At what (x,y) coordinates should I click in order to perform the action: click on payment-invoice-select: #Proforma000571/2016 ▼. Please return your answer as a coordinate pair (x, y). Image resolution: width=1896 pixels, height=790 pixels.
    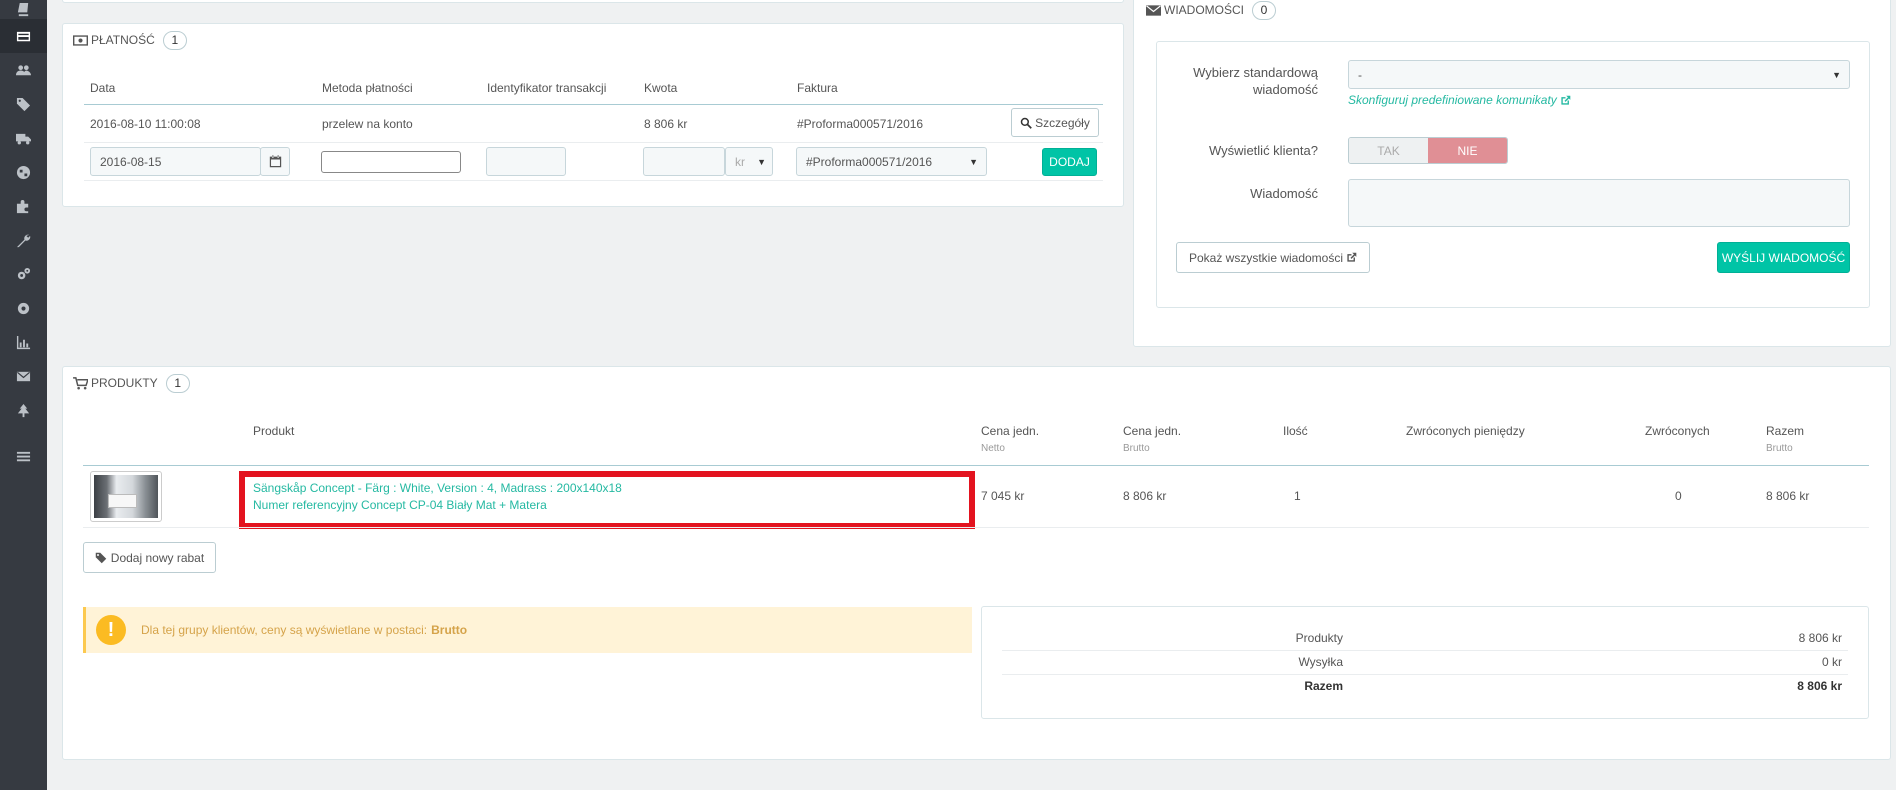
    Looking at the image, I should click on (891, 161).